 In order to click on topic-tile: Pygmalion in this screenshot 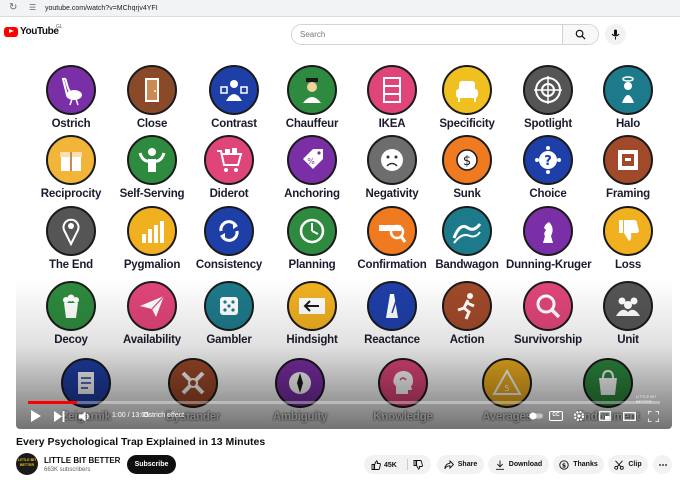, I will do `click(152, 238)`.